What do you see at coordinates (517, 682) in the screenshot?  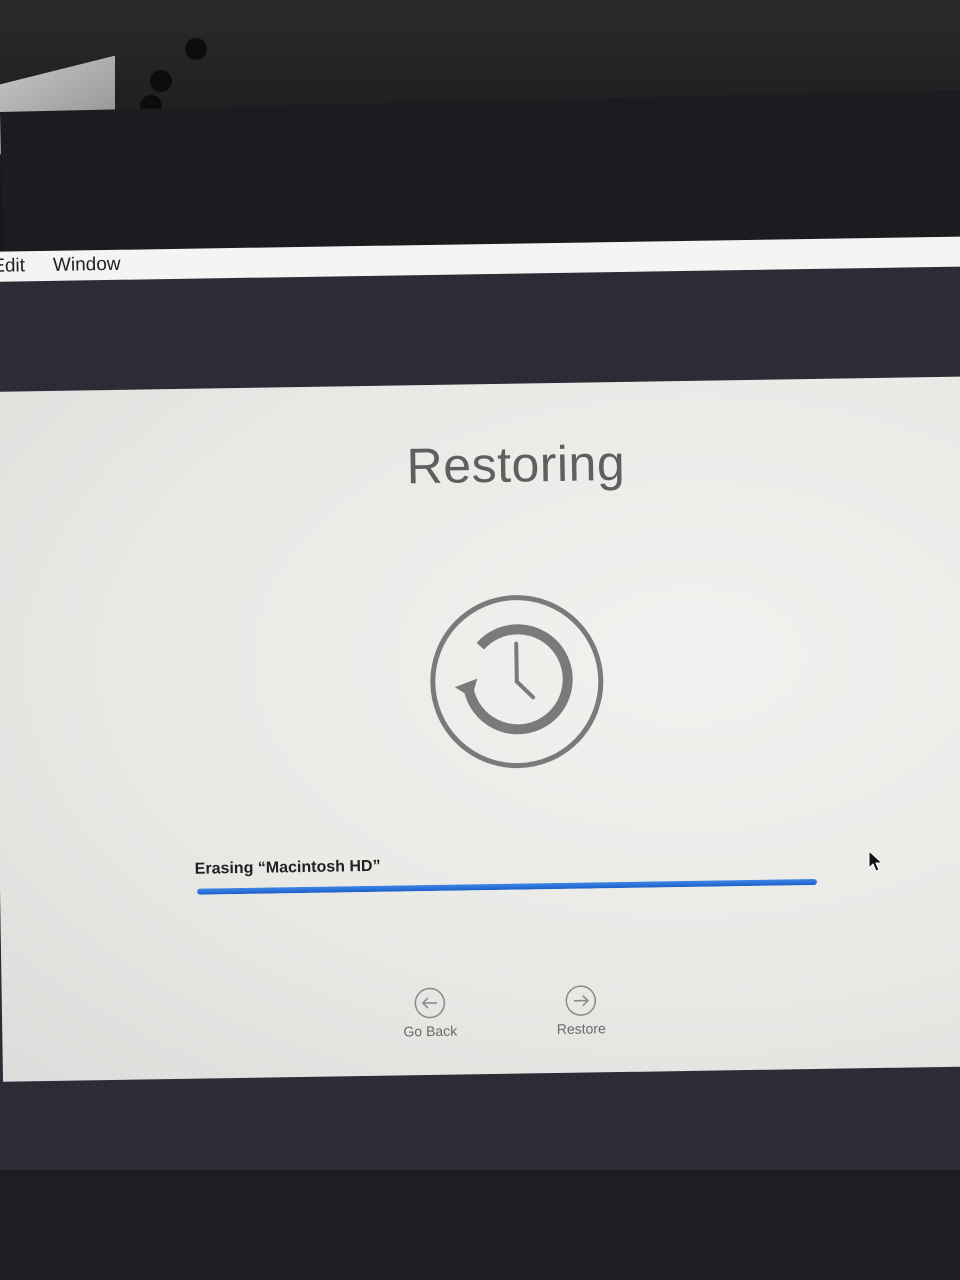 I see `time-machine-icon` at bounding box center [517, 682].